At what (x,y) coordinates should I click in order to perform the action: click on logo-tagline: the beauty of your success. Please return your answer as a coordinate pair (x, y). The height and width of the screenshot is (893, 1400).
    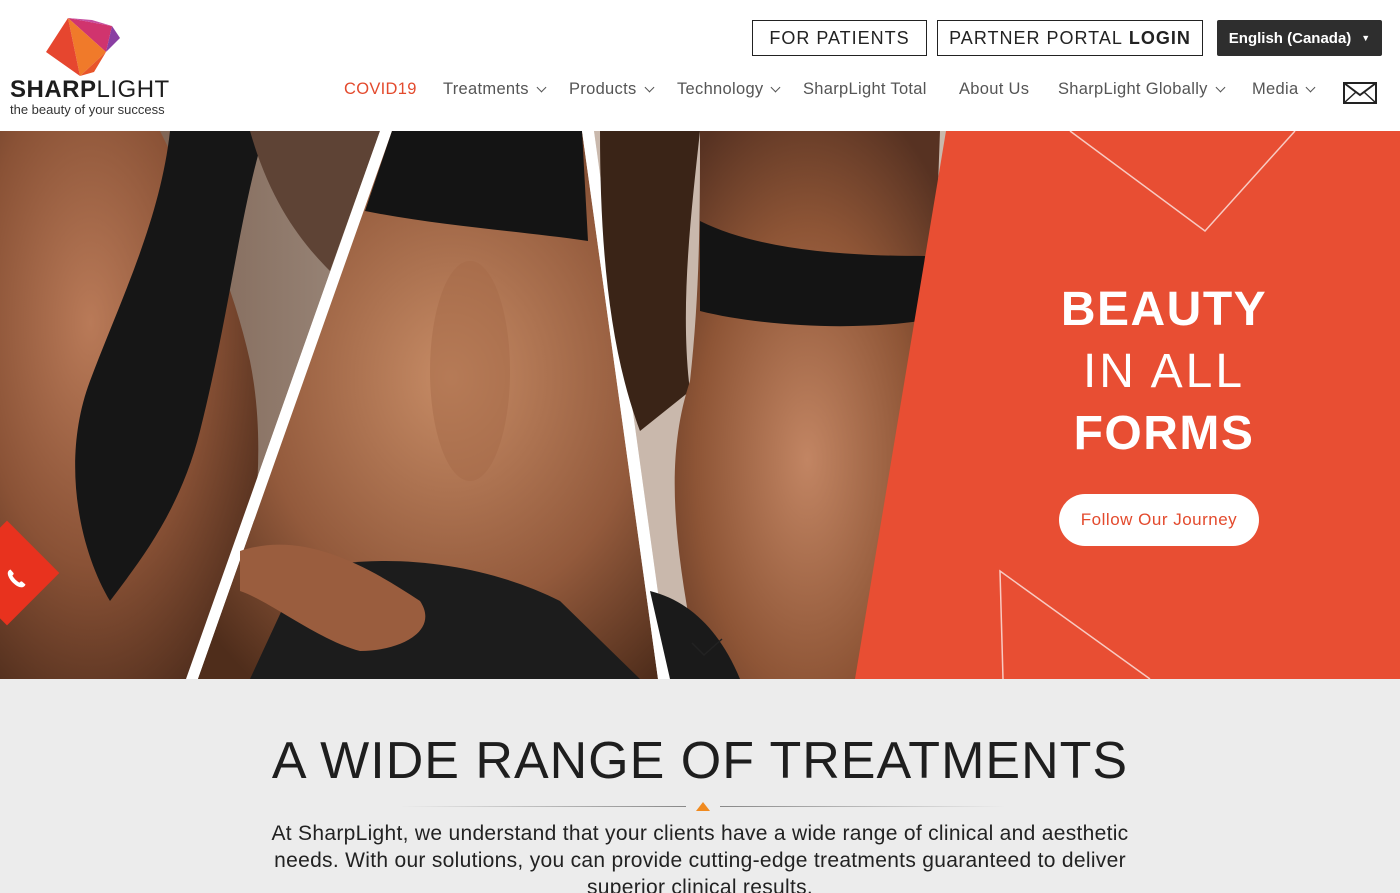
    Looking at the image, I should click on (87, 109).